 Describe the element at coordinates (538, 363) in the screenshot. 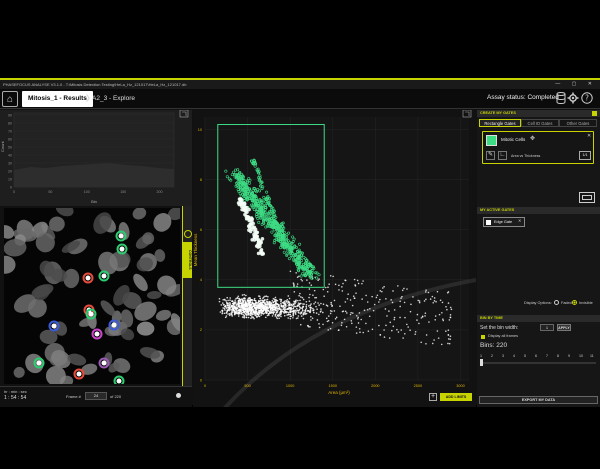

I see `bin-slider-track` at that location.